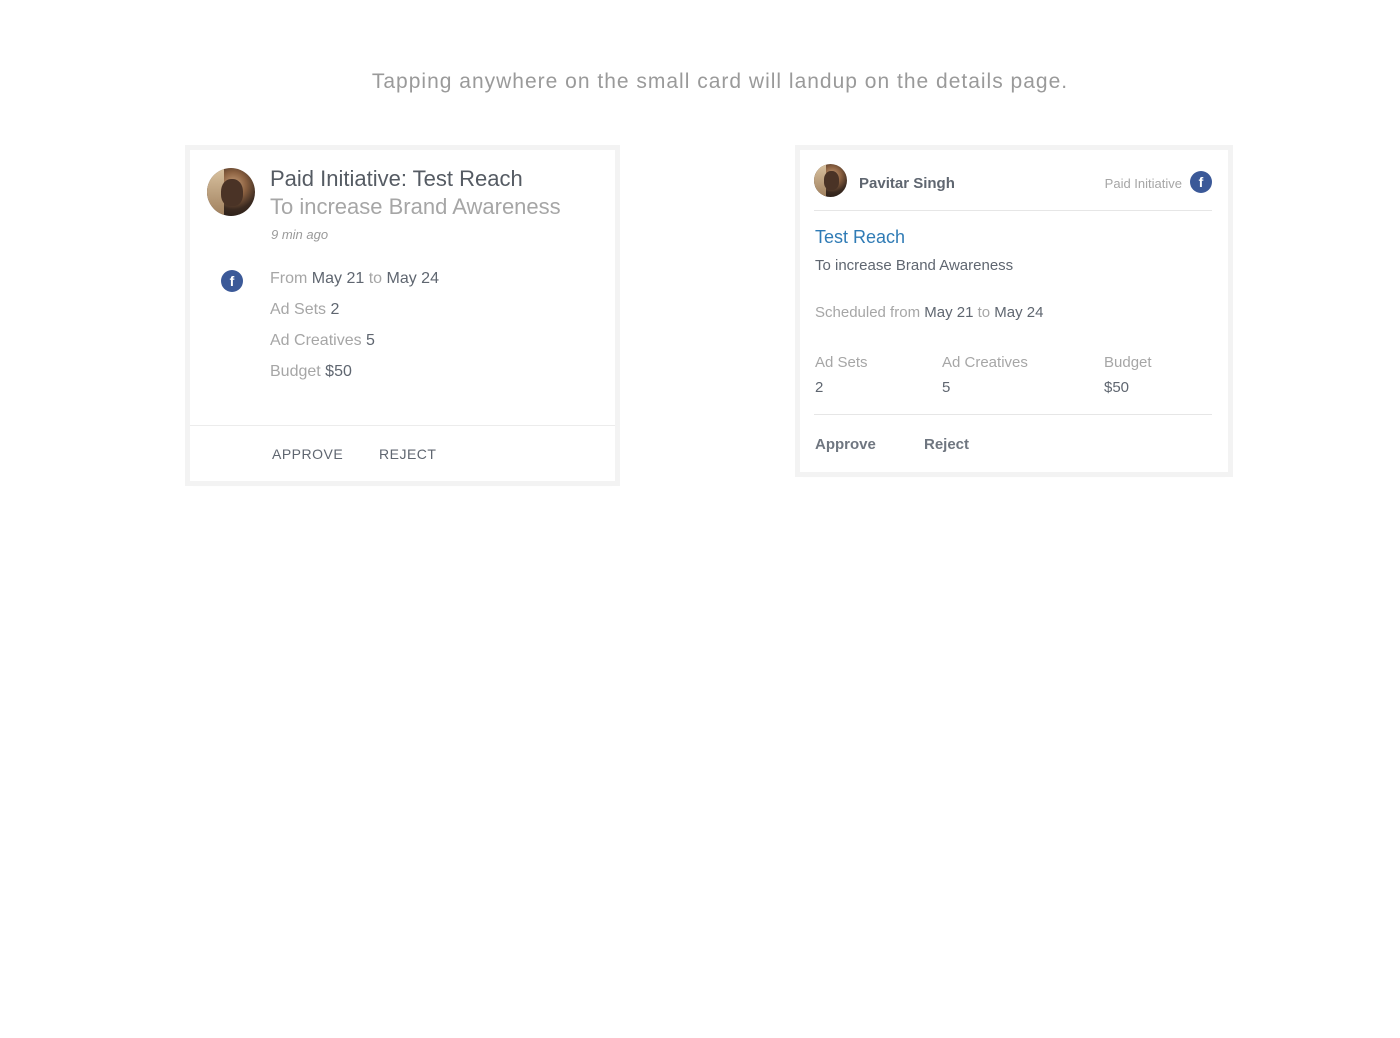 This screenshot has width=1400, height=1038. Describe the element at coordinates (914, 265) in the screenshot. I see `initiative-subtitle: To increase Brand Awareness` at that location.